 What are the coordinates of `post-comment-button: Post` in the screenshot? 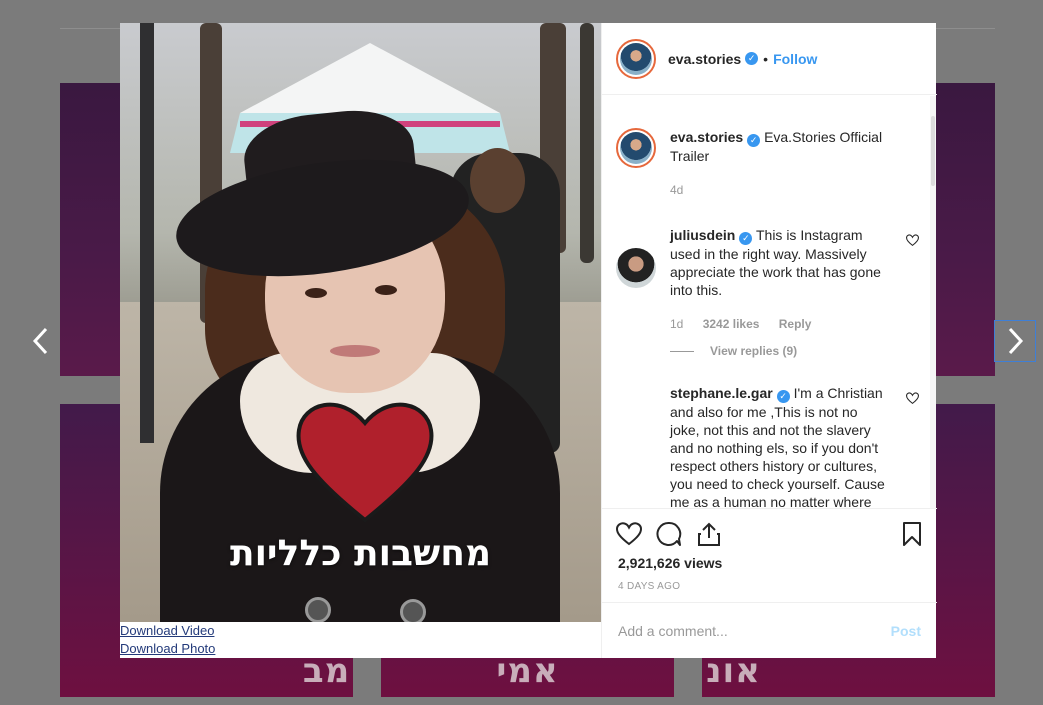 It's located at (906, 631).